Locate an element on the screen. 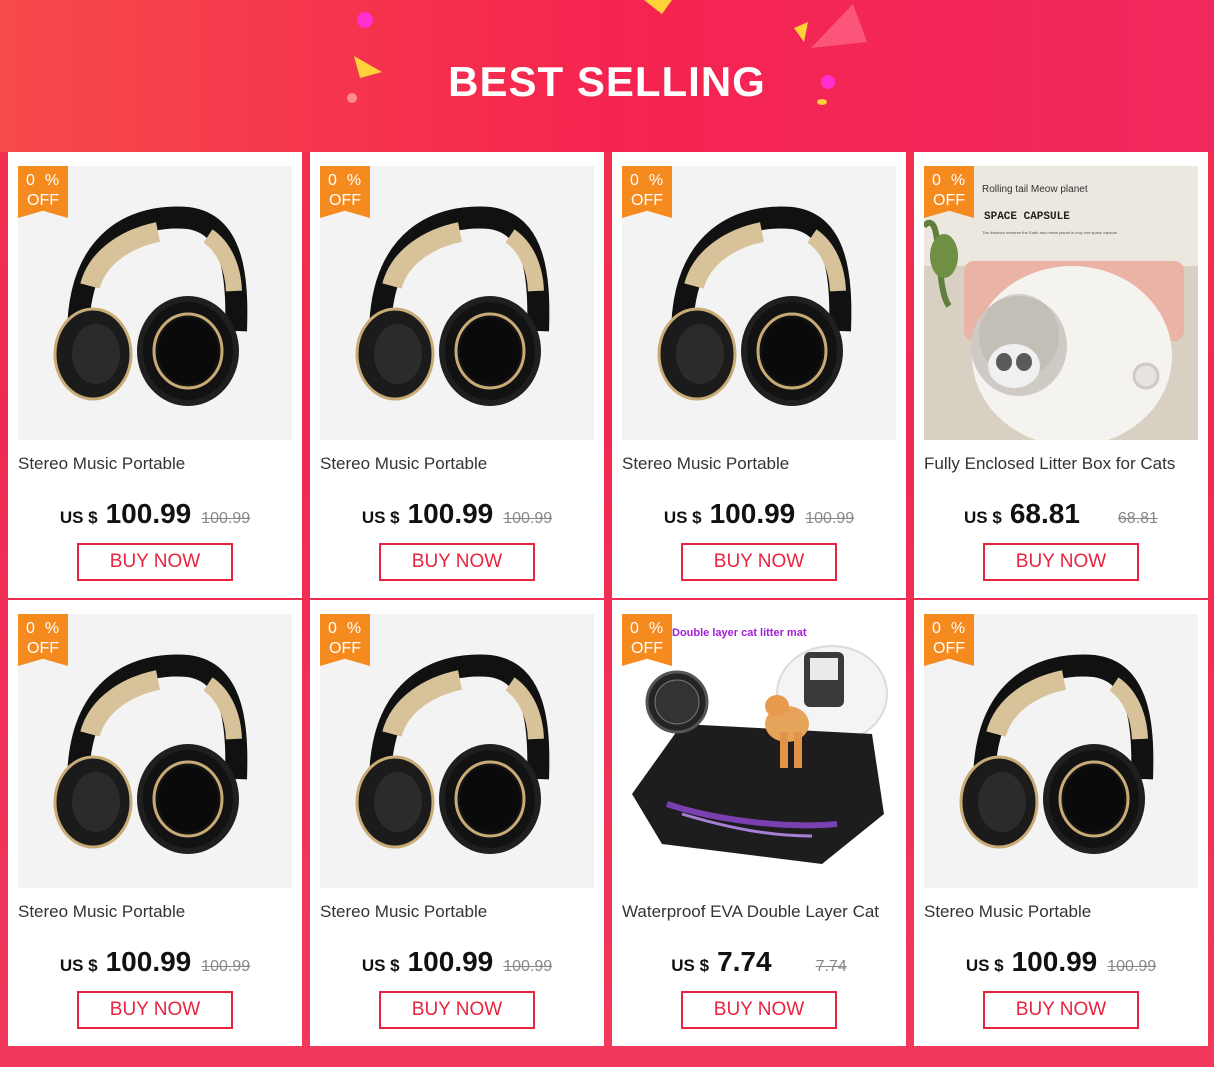  image-caption-line: Rolling tail Meow planet is located at coordinates (1035, 189).